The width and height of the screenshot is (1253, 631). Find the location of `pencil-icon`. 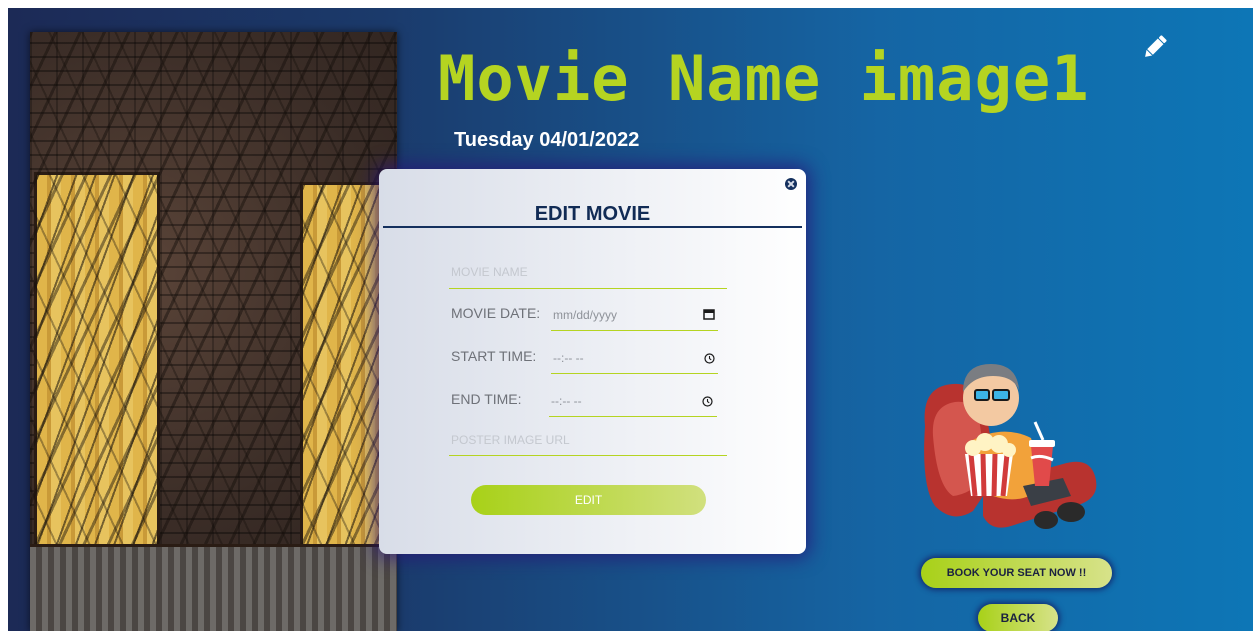

pencil-icon is located at coordinates (1155, 47).